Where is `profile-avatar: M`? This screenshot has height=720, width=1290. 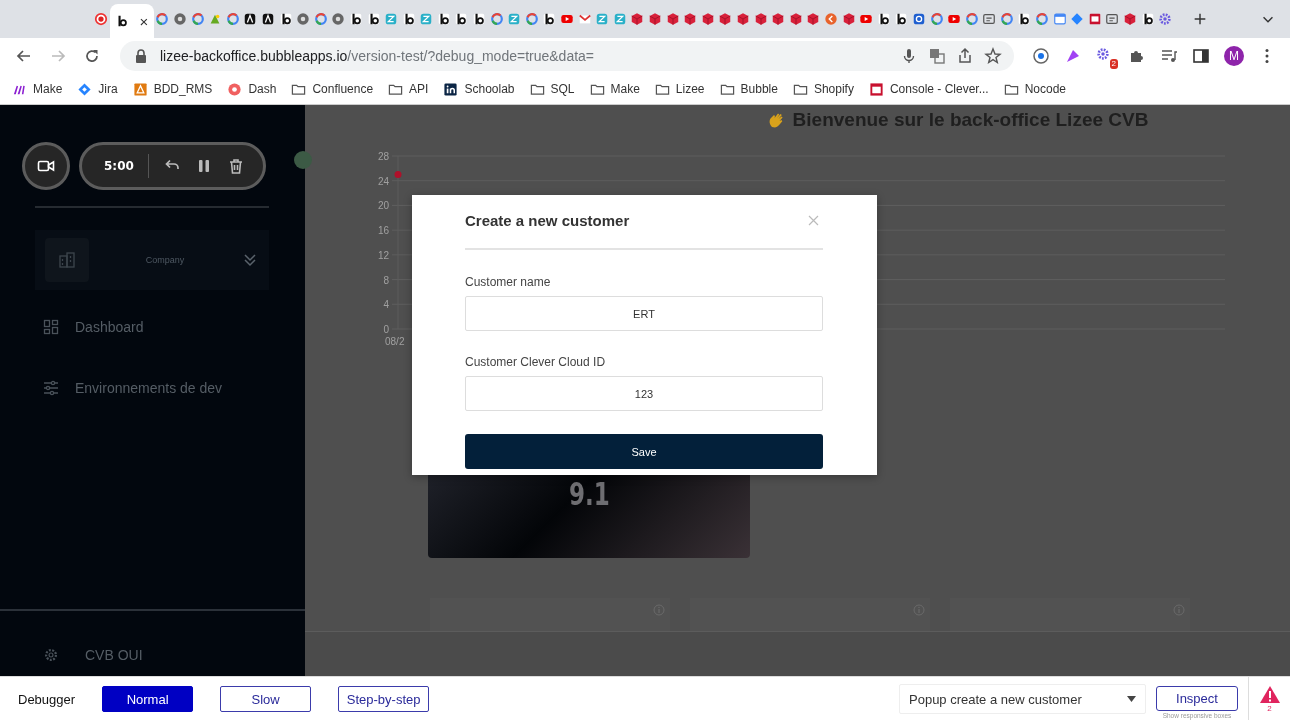 profile-avatar: M is located at coordinates (1234, 56).